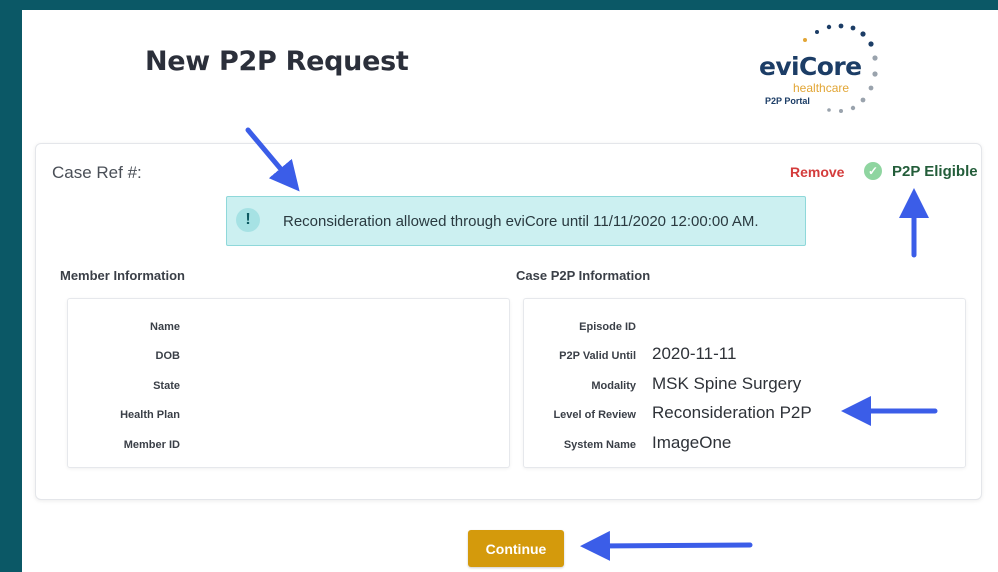 This screenshot has height=572, width=998. Describe the element at coordinates (666, 545) in the screenshot. I see `arrow-to-continue-icon` at that location.